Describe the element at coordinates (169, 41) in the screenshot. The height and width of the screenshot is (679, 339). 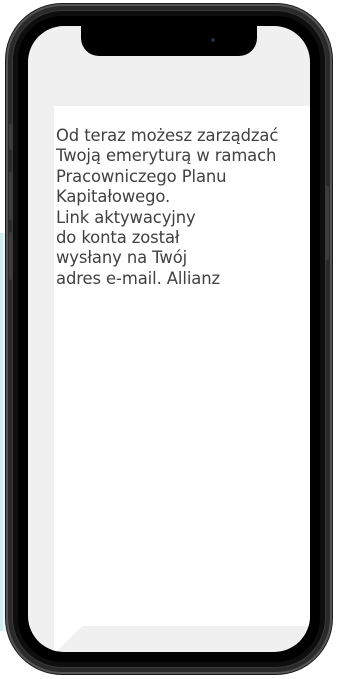
I see `phone-notch` at that location.